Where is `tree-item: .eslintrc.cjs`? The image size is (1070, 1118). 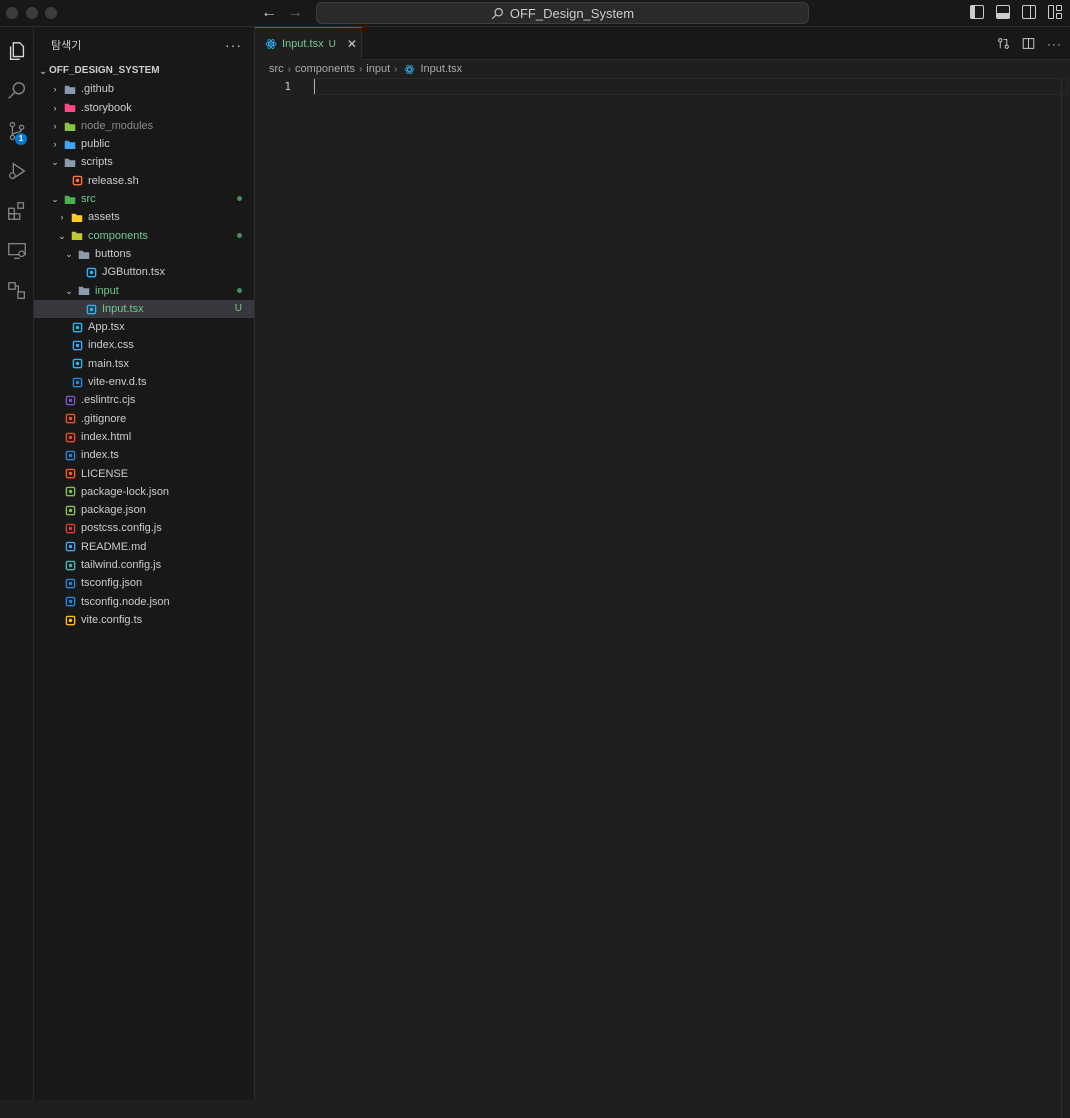
tree-item: .eslintrc.cjs is located at coordinates (144, 400).